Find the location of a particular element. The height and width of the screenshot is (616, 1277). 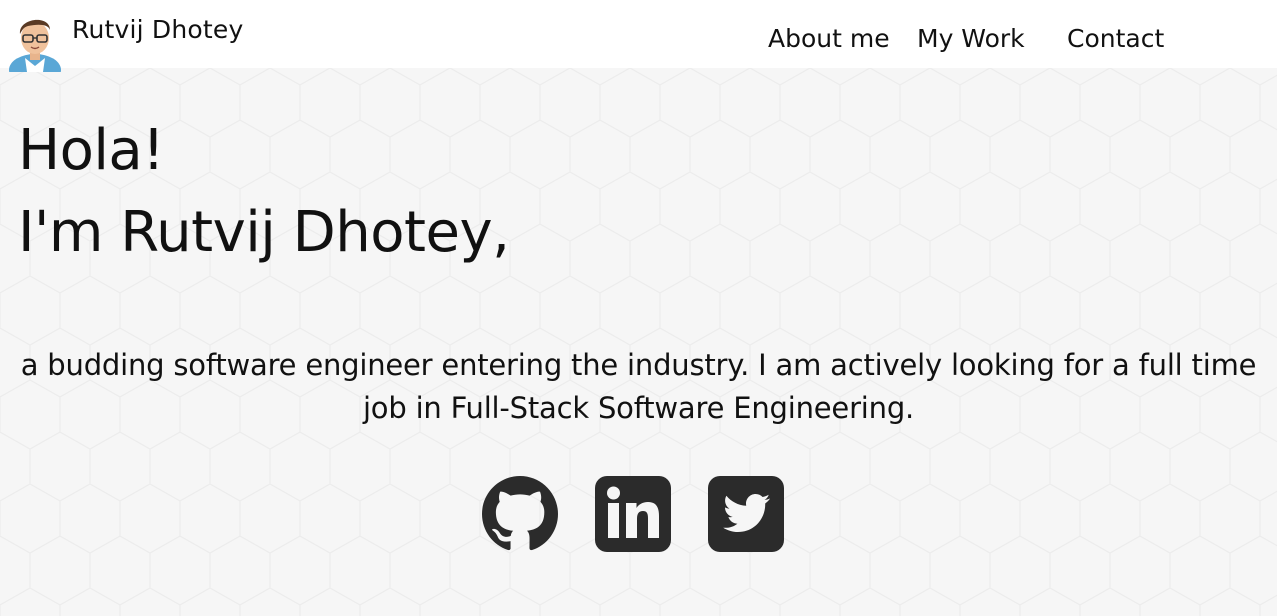

nav-about-me: About me is located at coordinates (829, 38).